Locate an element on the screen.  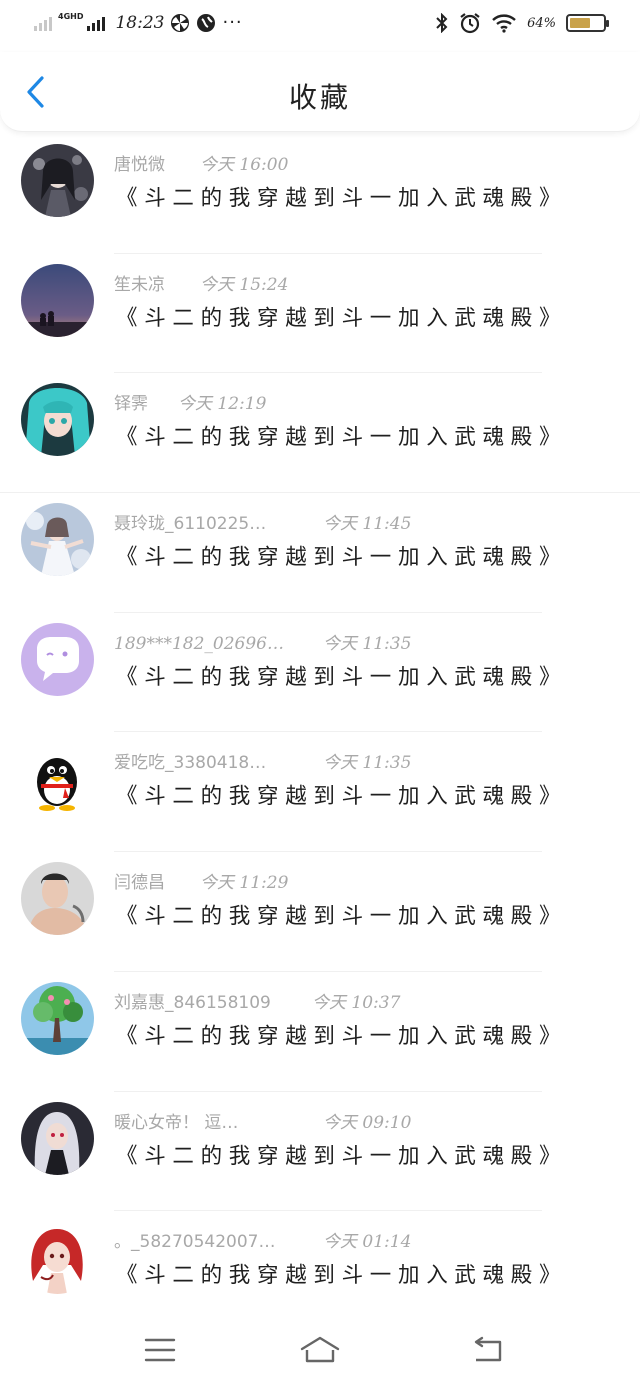
item-meta: 爱吃吃_3380418… 今天 11:35 is located at coordinates (262, 760).